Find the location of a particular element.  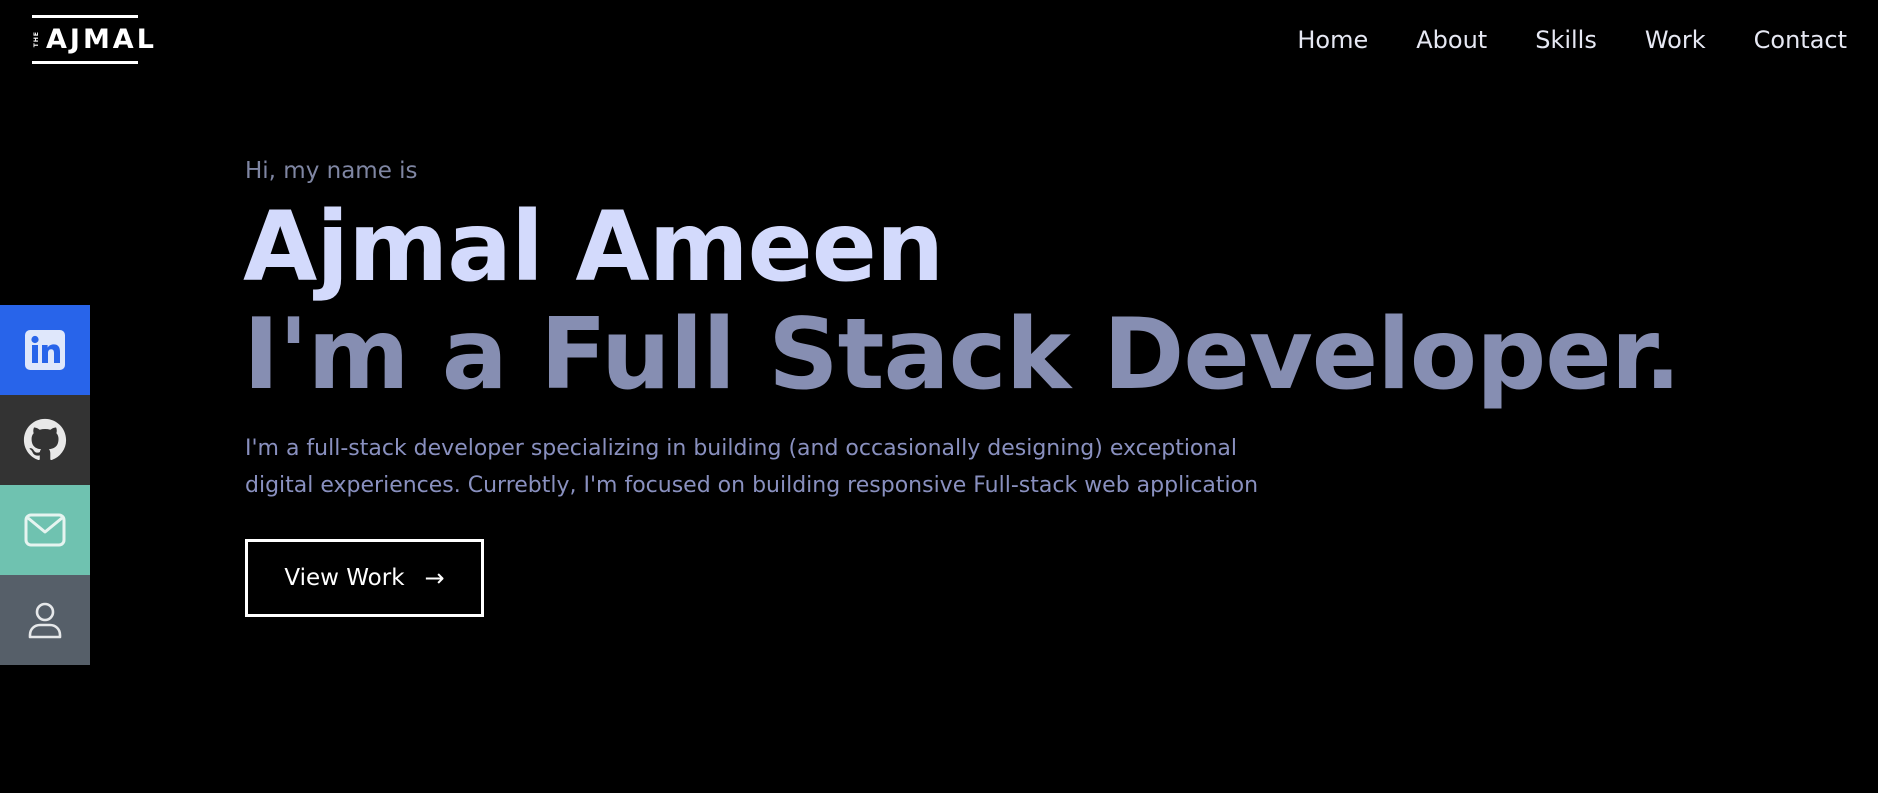

view-work-button: View Work → is located at coordinates (364, 578).